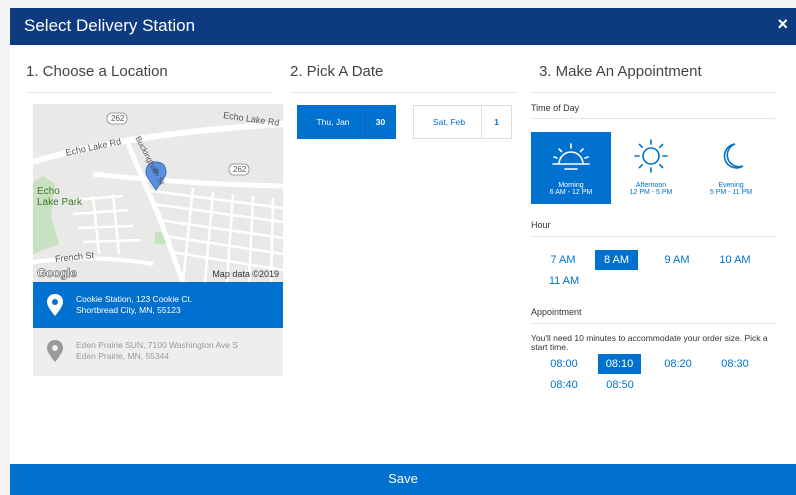 This screenshot has width=796, height=495. What do you see at coordinates (616, 260) in the screenshot?
I see `hour-option-8am: 8 AM` at bounding box center [616, 260].